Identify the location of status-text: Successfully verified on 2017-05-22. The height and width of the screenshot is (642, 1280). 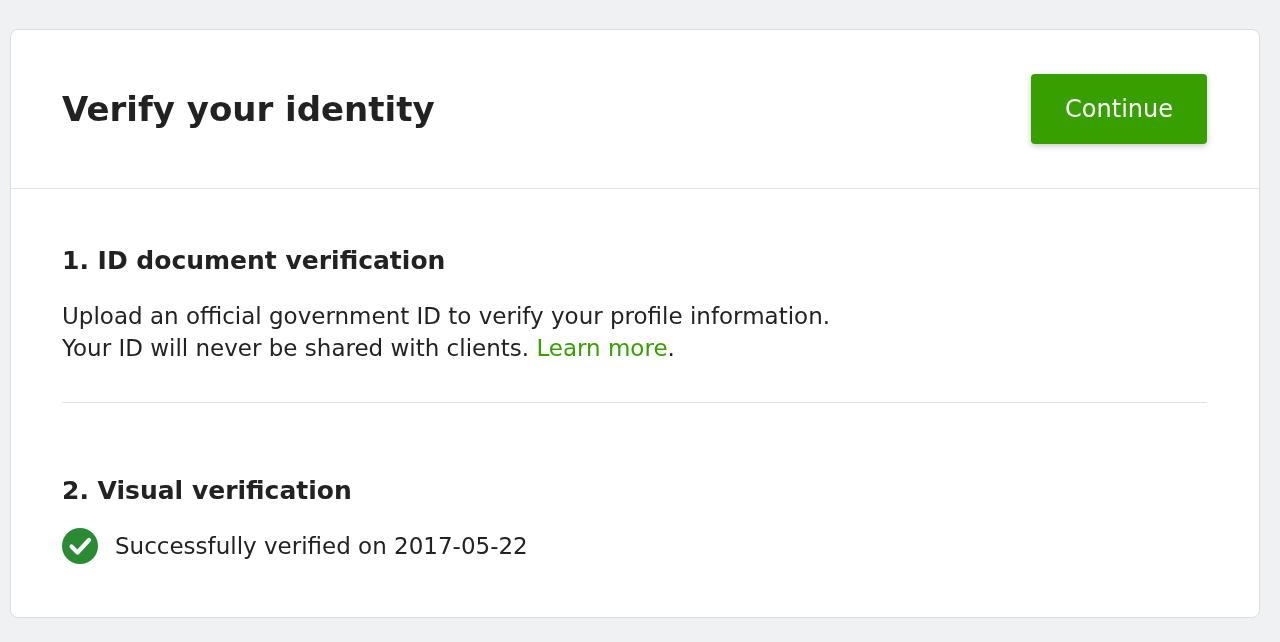
(321, 546).